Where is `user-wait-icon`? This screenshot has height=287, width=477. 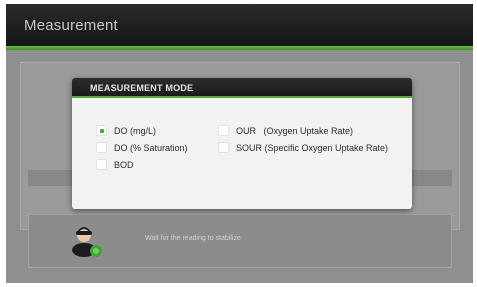 user-wait-icon is located at coordinates (88, 240).